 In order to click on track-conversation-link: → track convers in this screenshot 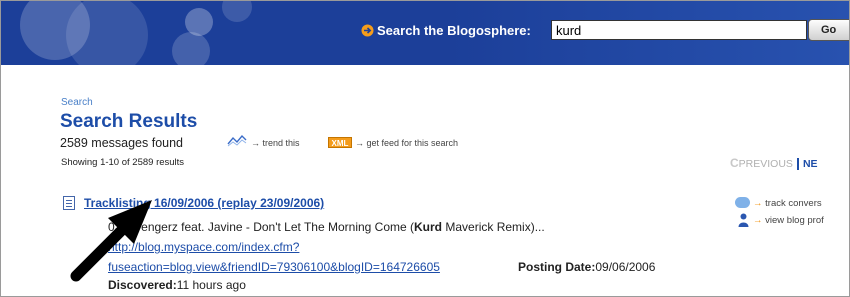, I will do `click(787, 203)`.